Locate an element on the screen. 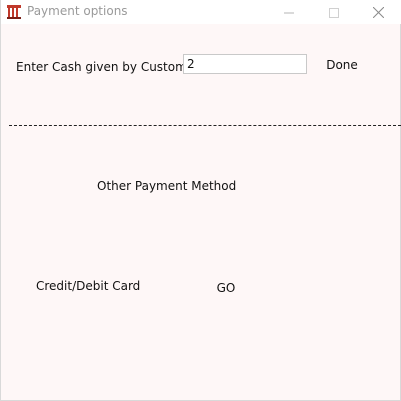 Image resolution: width=401 pixels, height=401 pixels. close-button is located at coordinates (378, 12).